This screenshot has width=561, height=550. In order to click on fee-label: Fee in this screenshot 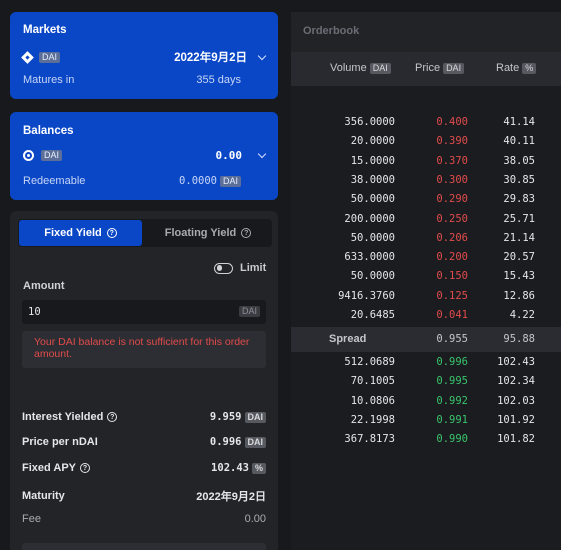, I will do `click(31, 519)`.